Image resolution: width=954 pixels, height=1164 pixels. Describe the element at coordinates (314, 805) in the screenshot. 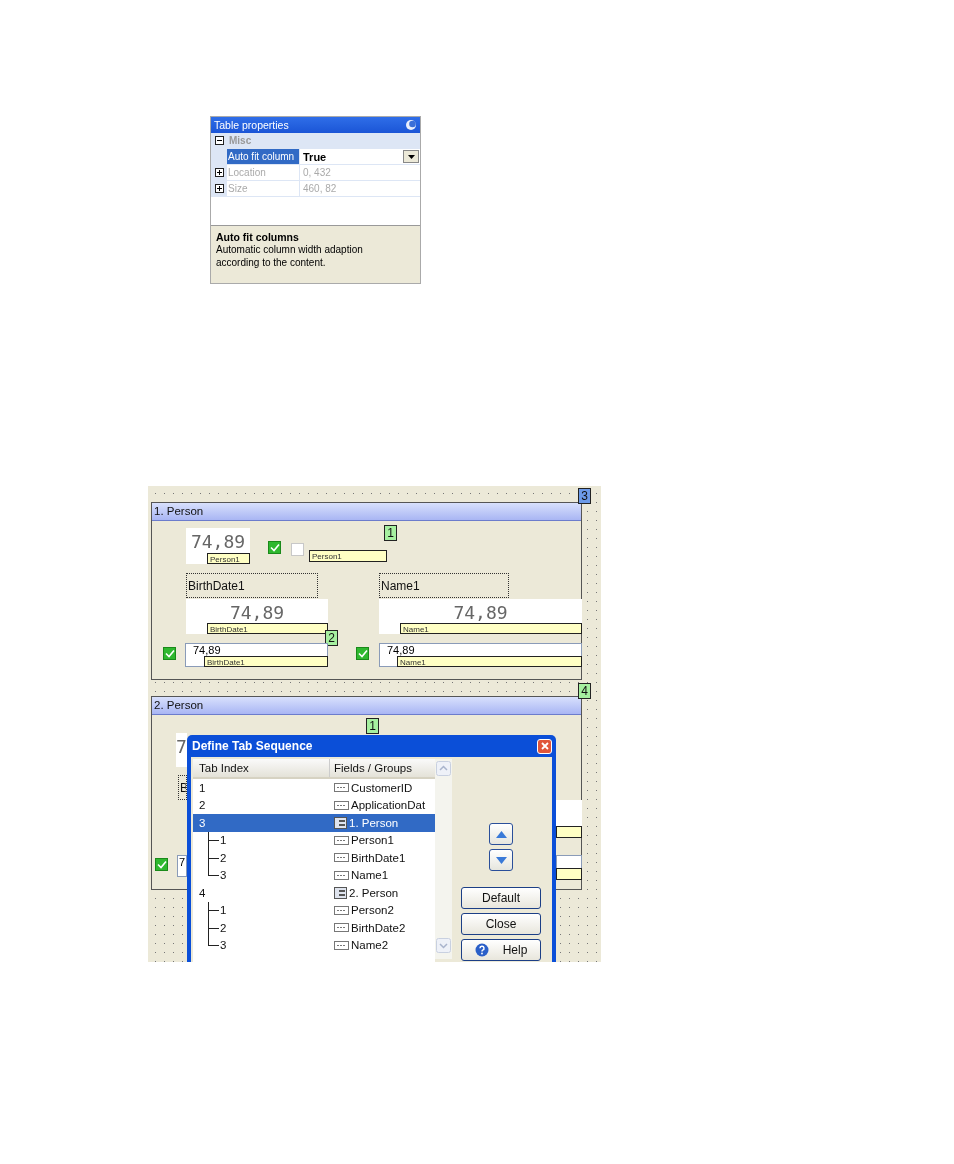

I see `list-row: 2 ApplicationDat` at that location.